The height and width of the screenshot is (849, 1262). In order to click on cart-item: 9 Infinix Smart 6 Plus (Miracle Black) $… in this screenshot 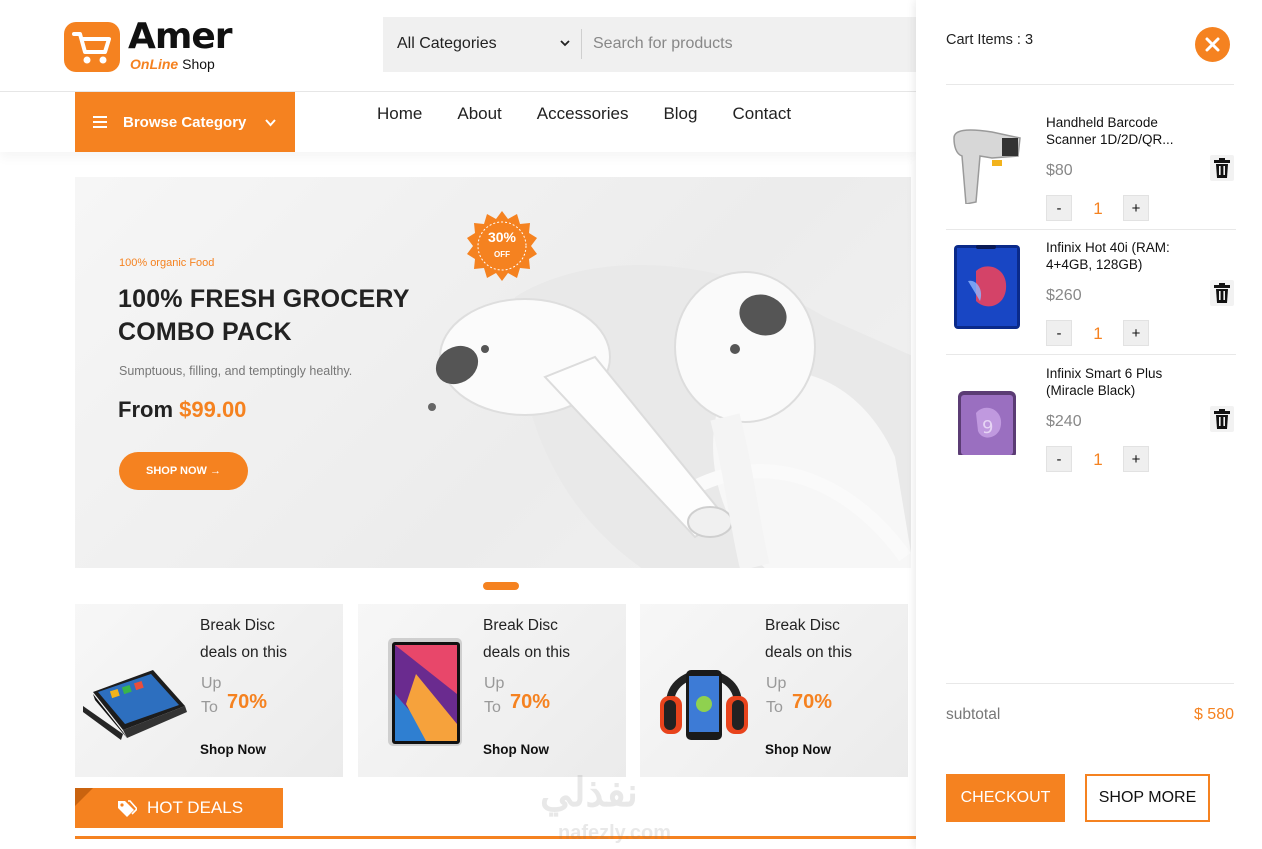, I will do `click(1091, 417)`.